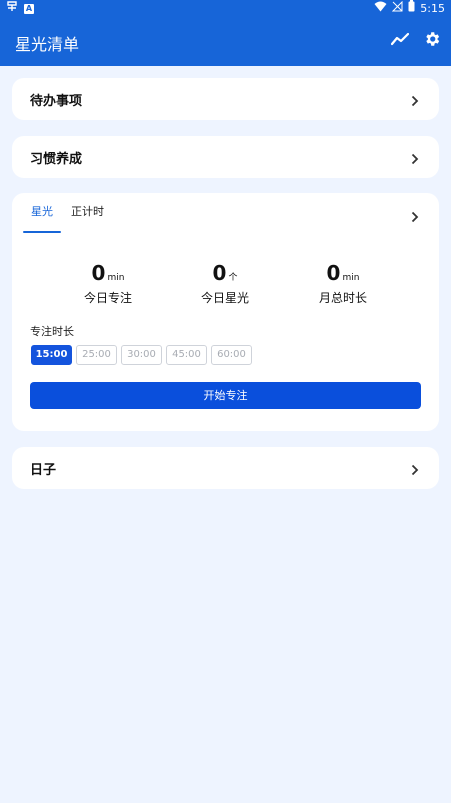 The width and height of the screenshot is (451, 803). Describe the element at coordinates (42, 218) in the screenshot. I see `tab-starlight: 星光` at that location.